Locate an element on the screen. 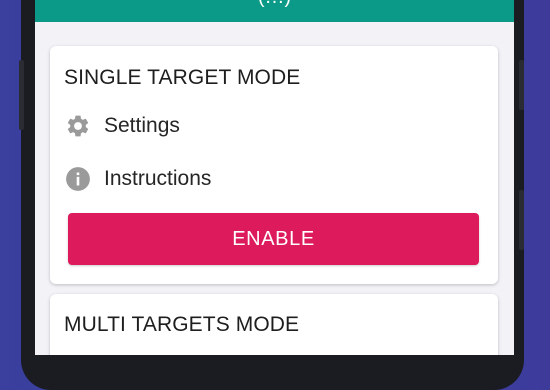 This screenshot has width=550, height=390. volume-button is located at coordinates (21, 95).